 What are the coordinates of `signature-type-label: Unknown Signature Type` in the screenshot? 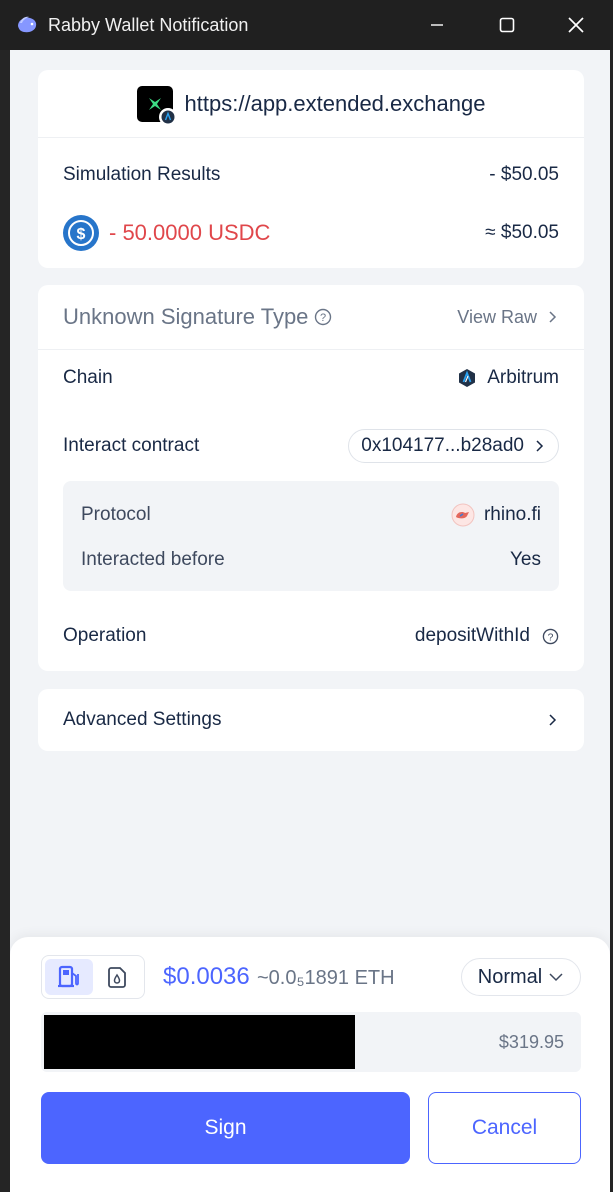 It's located at (186, 316).